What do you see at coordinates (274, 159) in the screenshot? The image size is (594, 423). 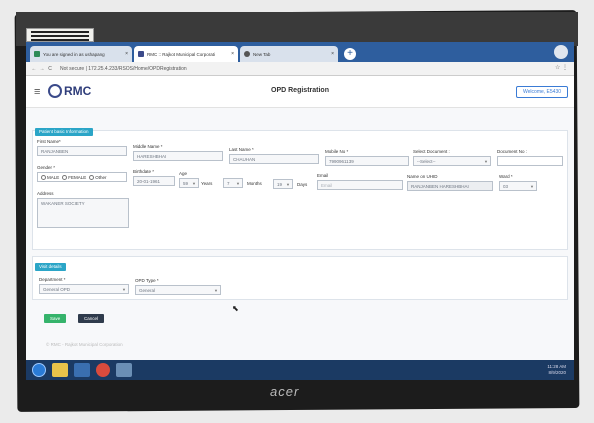 I see `last-name-field: CHAUHAN` at bounding box center [274, 159].